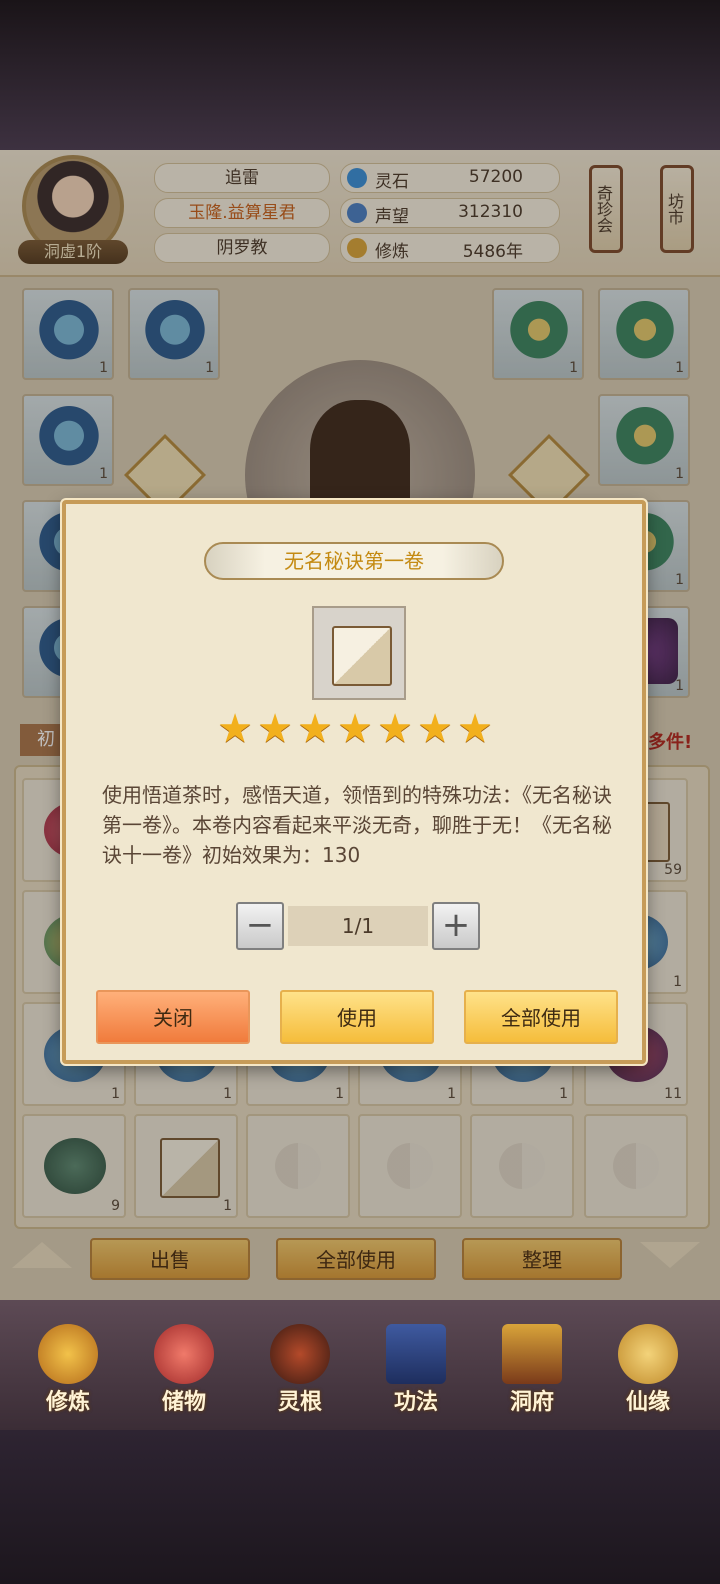 The height and width of the screenshot is (1584, 720). Describe the element at coordinates (260, 926) in the screenshot. I see `quantity-minus-button: −` at that location.